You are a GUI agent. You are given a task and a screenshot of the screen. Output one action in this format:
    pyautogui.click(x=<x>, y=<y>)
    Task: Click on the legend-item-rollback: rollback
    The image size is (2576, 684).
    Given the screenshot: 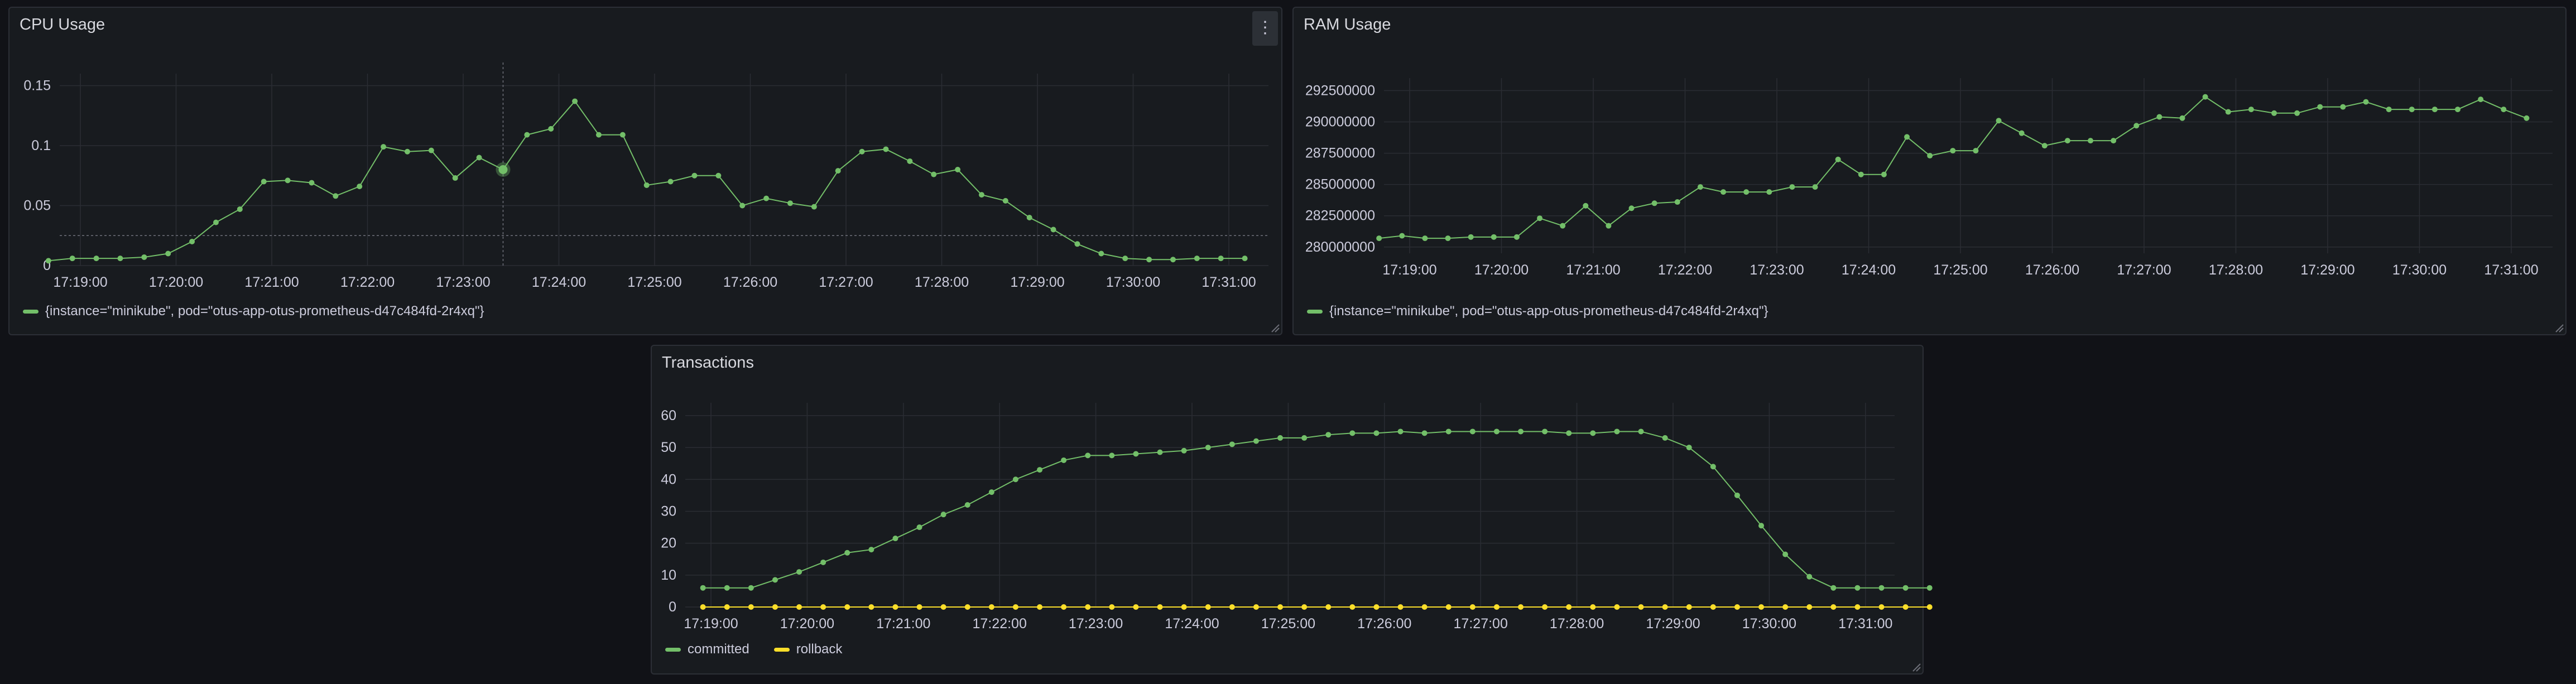 What is the action you would take?
    pyautogui.click(x=807, y=650)
    